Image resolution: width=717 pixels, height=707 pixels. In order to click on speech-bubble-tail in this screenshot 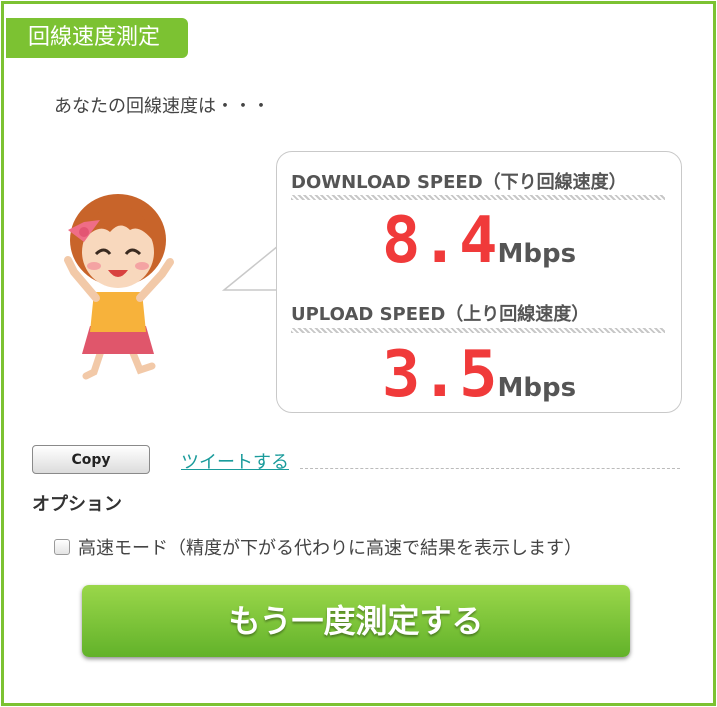, I will do `click(252, 268)`.